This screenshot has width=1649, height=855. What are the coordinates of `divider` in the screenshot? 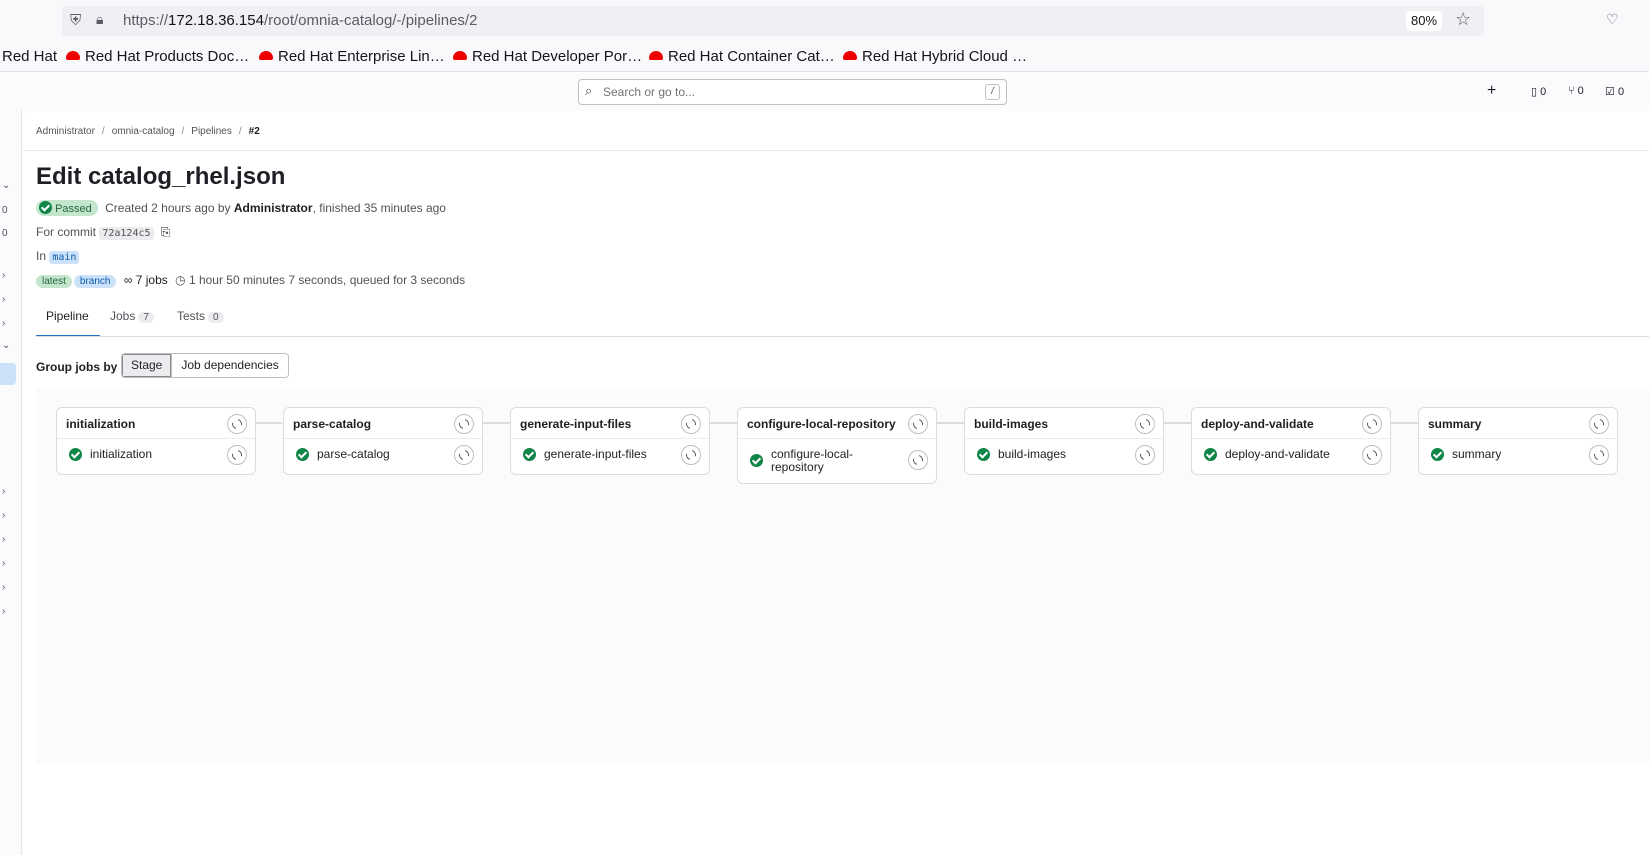 It's located at (836, 150).